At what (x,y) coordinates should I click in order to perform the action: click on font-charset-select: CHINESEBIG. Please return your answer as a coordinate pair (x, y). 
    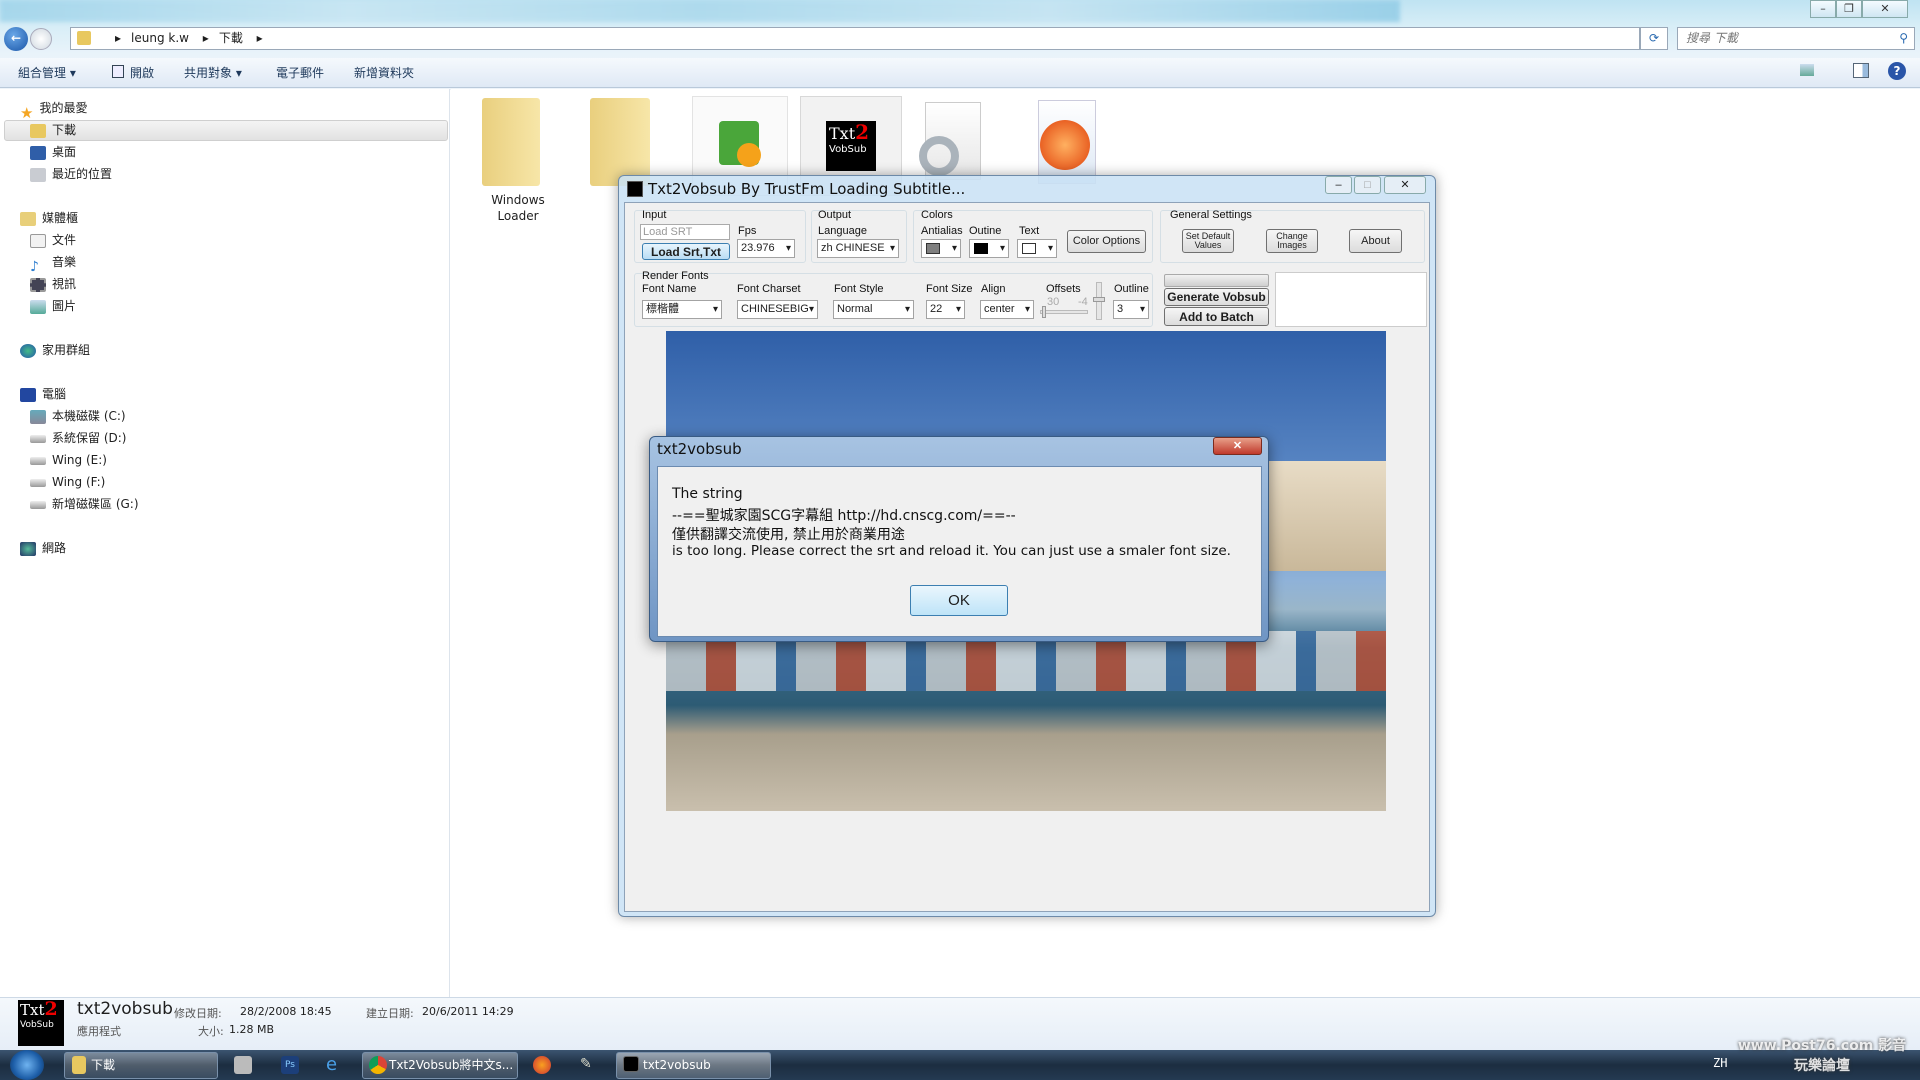
    Looking at the image, I should click on (777, 309).